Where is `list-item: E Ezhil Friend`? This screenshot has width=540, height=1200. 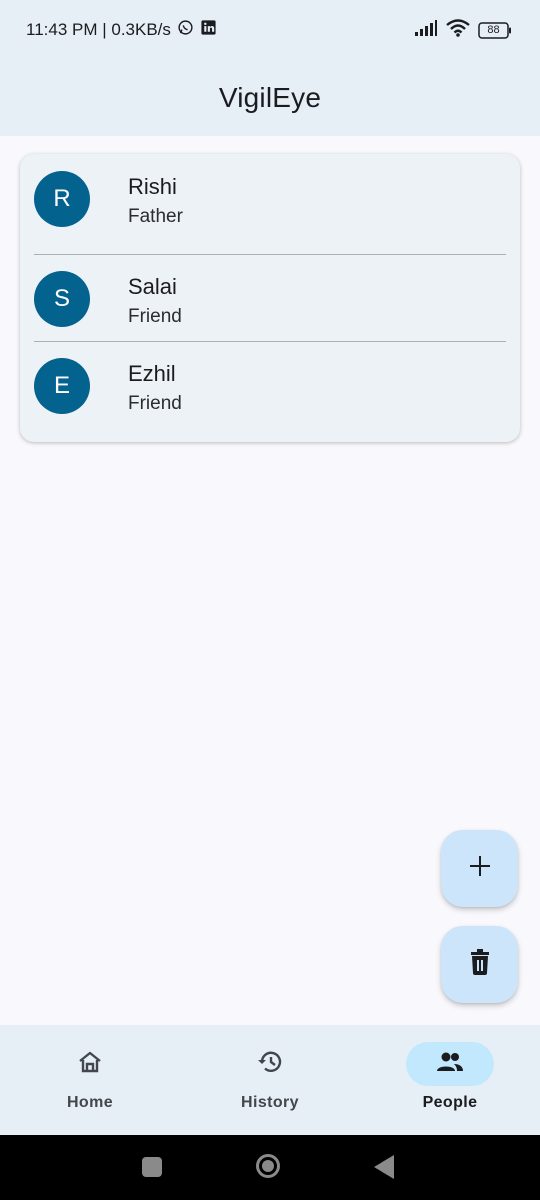 list-item: E Ezhil Friend is located at coordinates (270, 384).